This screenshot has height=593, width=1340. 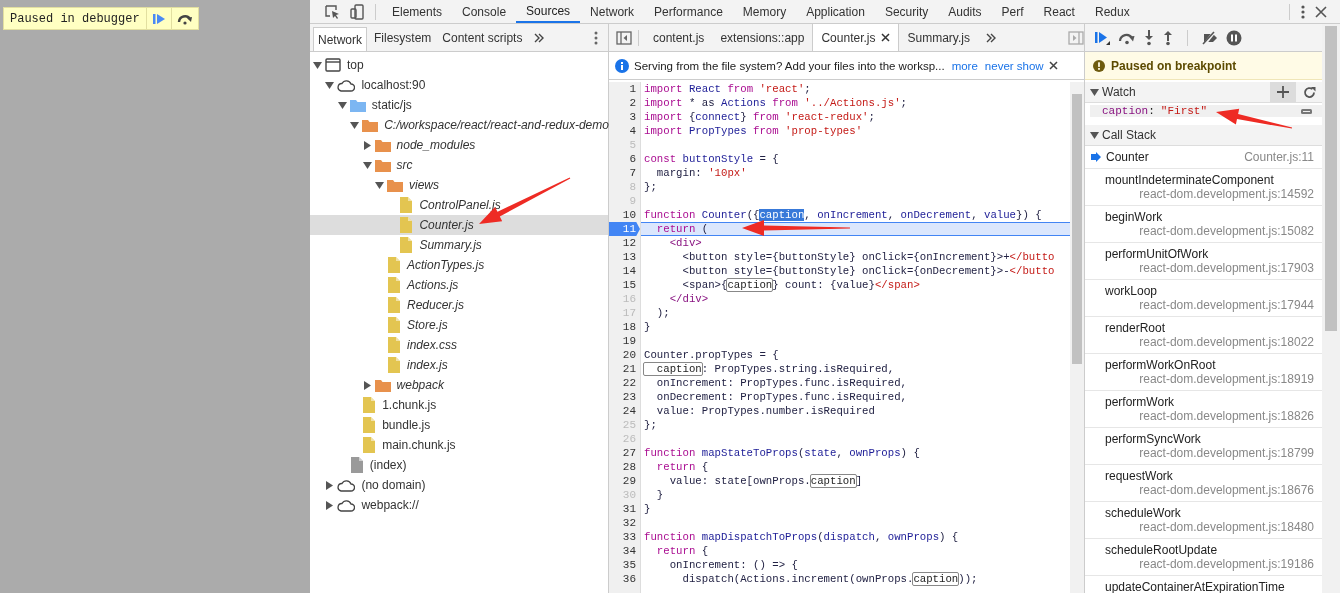 I want to click on line-number: 23, so click(x=624, y=397).